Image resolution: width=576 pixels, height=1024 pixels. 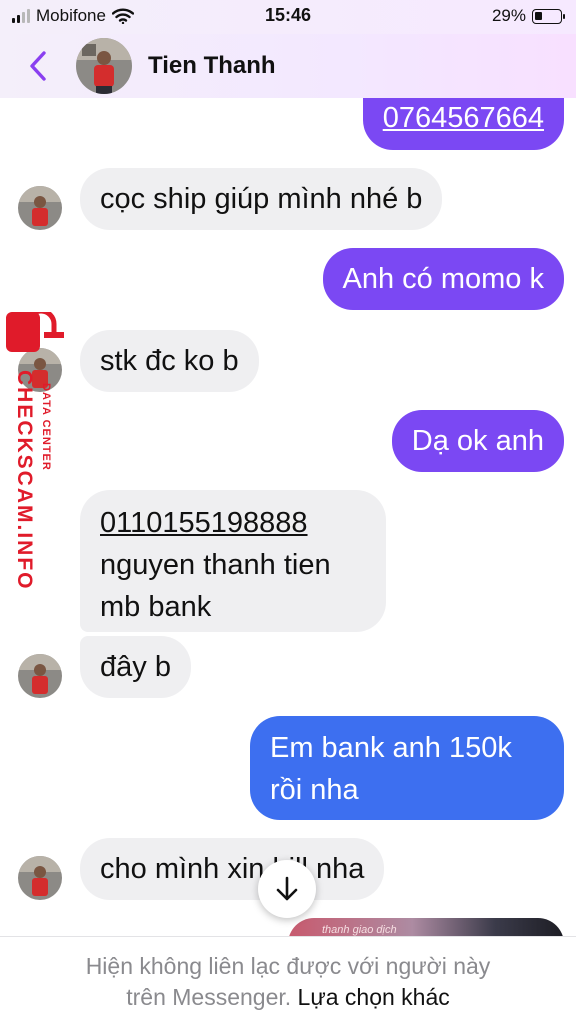 I want to click on scroll-to-bottom-button, so click(x=287, y=889).